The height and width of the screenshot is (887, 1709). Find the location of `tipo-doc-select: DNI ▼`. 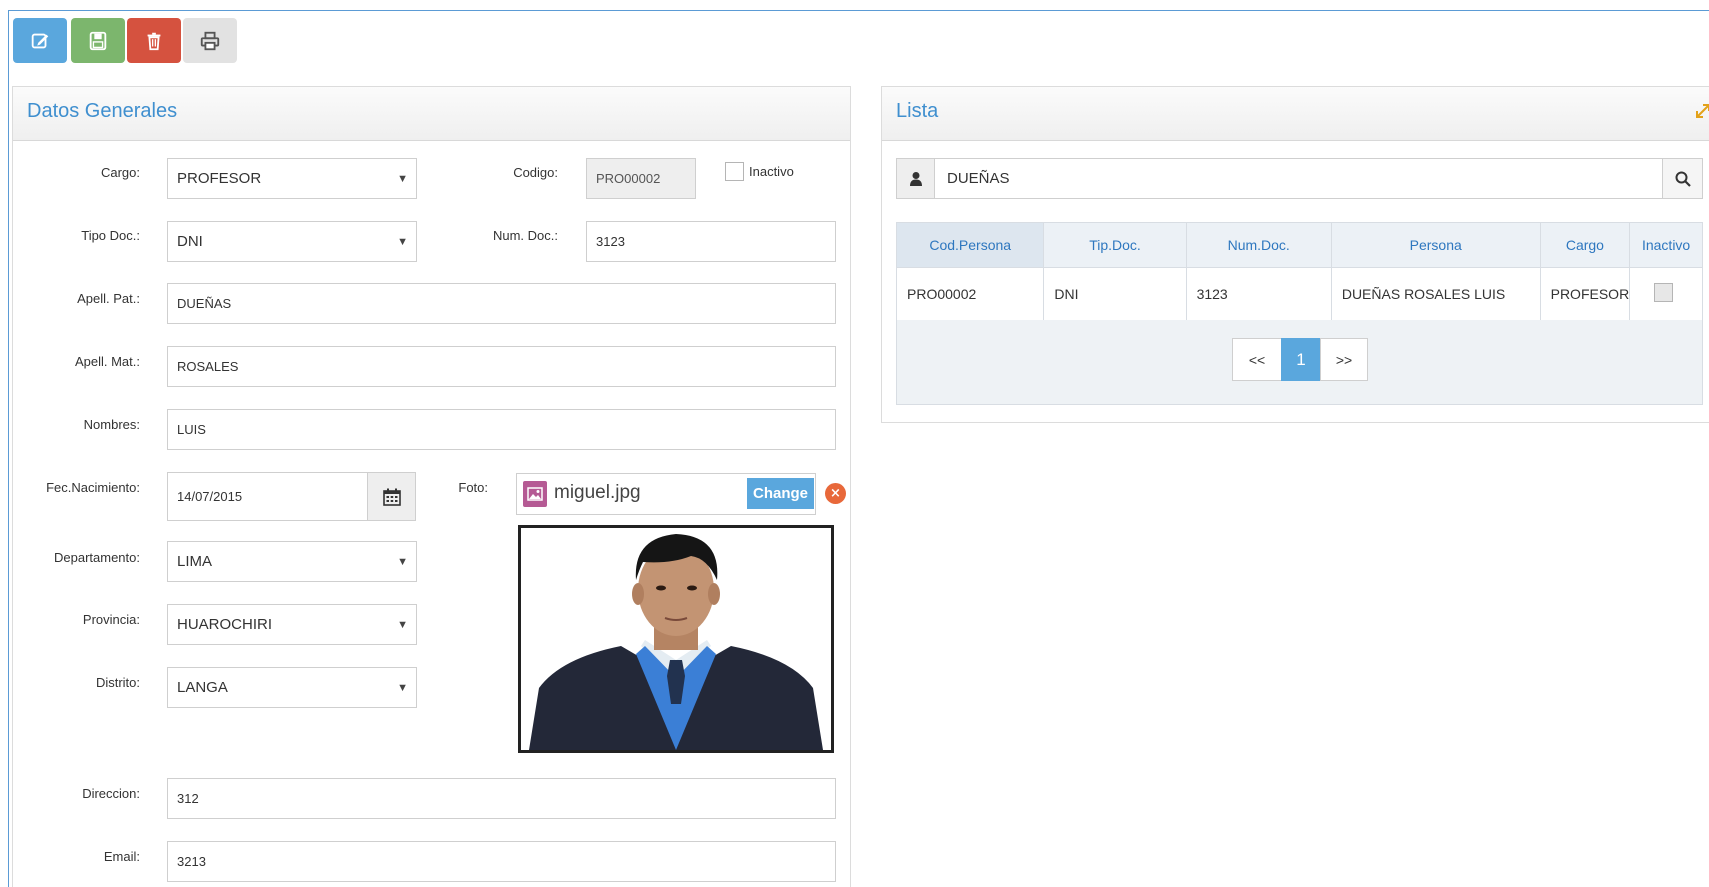

tipo-doc-select: DNI ▼ is located at coordinates (292, 241).